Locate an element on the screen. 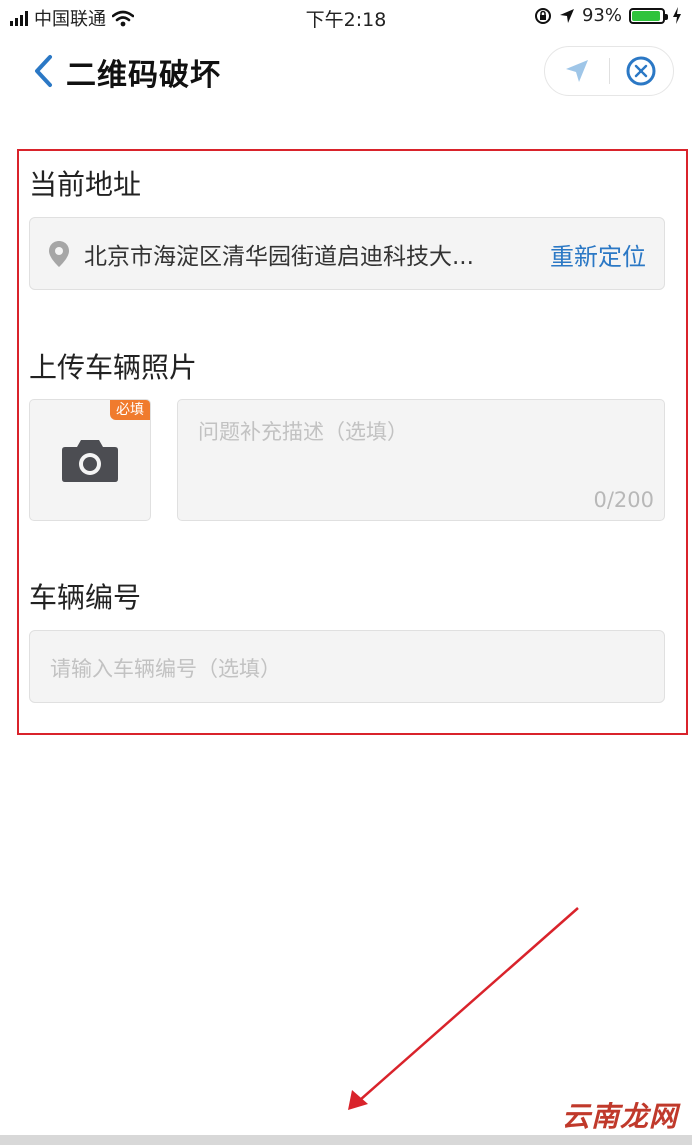 The image size is (692, 1145). bottom-bar is located at coordinates (346, 1140).